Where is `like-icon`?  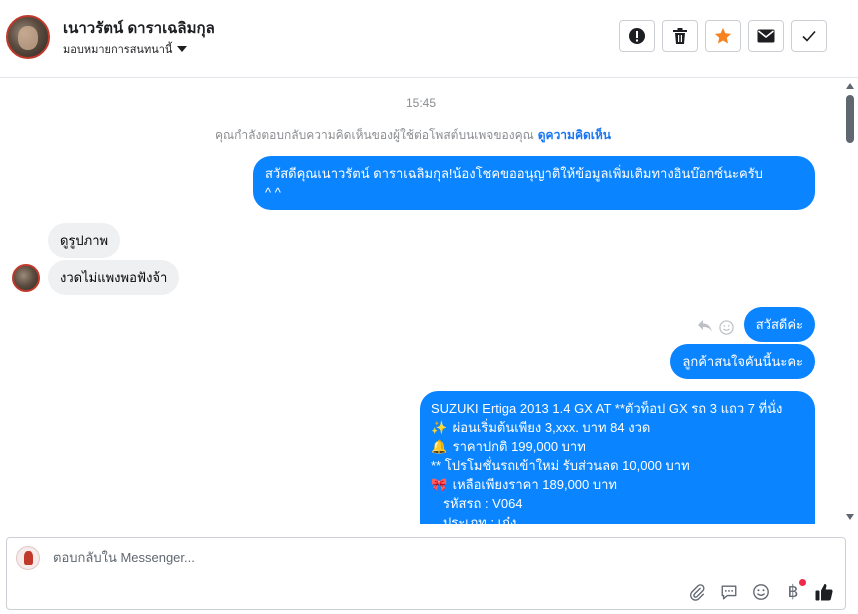
like-icon is located at coordinates (824, 592).